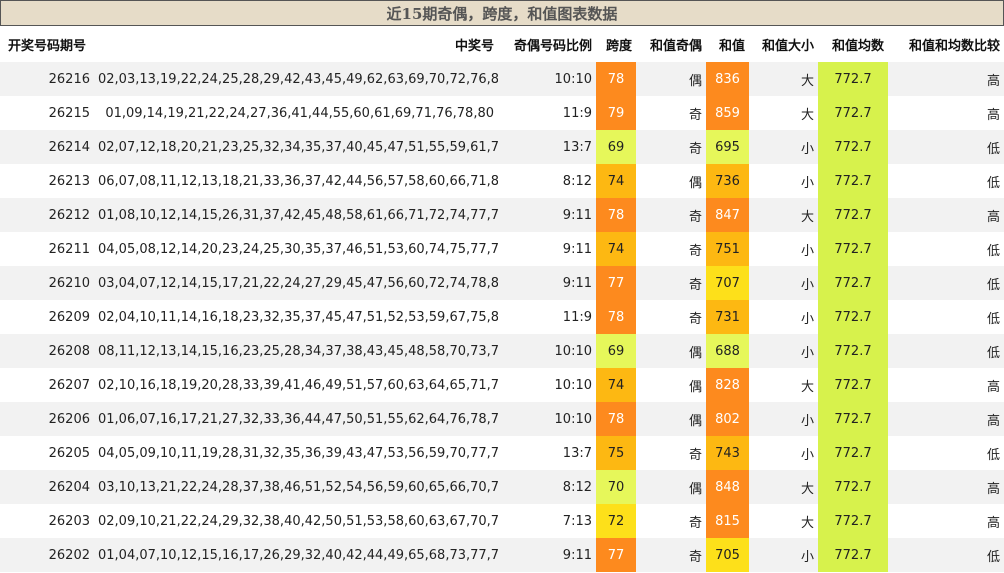  Describe the element at coordinates (727, 317) in the screenshot. I see `cell-sum: 731` at that location.